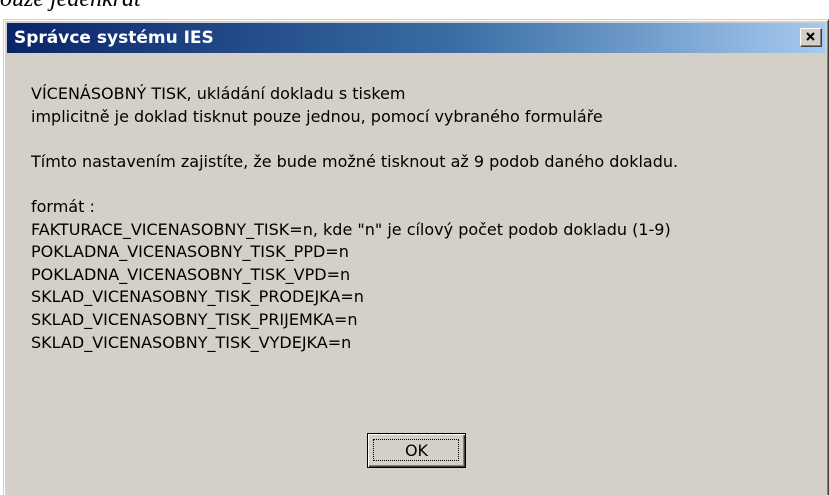 The width and height of the screenshot is (829, 495). What do you see at coordinates (114, 38) in the screenshot?
I see `dialog-title: Správce systému IES` at bounding box center [114, 38].